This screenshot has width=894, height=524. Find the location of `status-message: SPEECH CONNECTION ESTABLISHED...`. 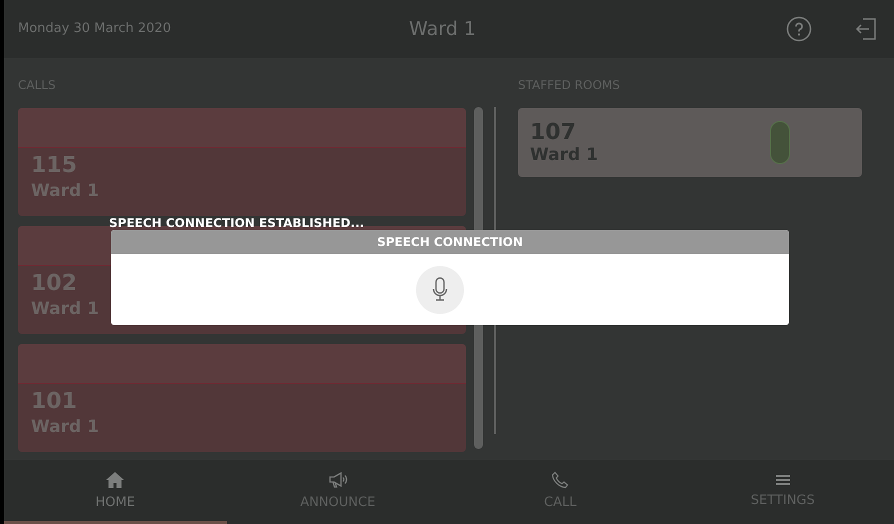

status-message: SPEECH CONNECTION ESTABLISHED... is located at coordinates (236, 223).